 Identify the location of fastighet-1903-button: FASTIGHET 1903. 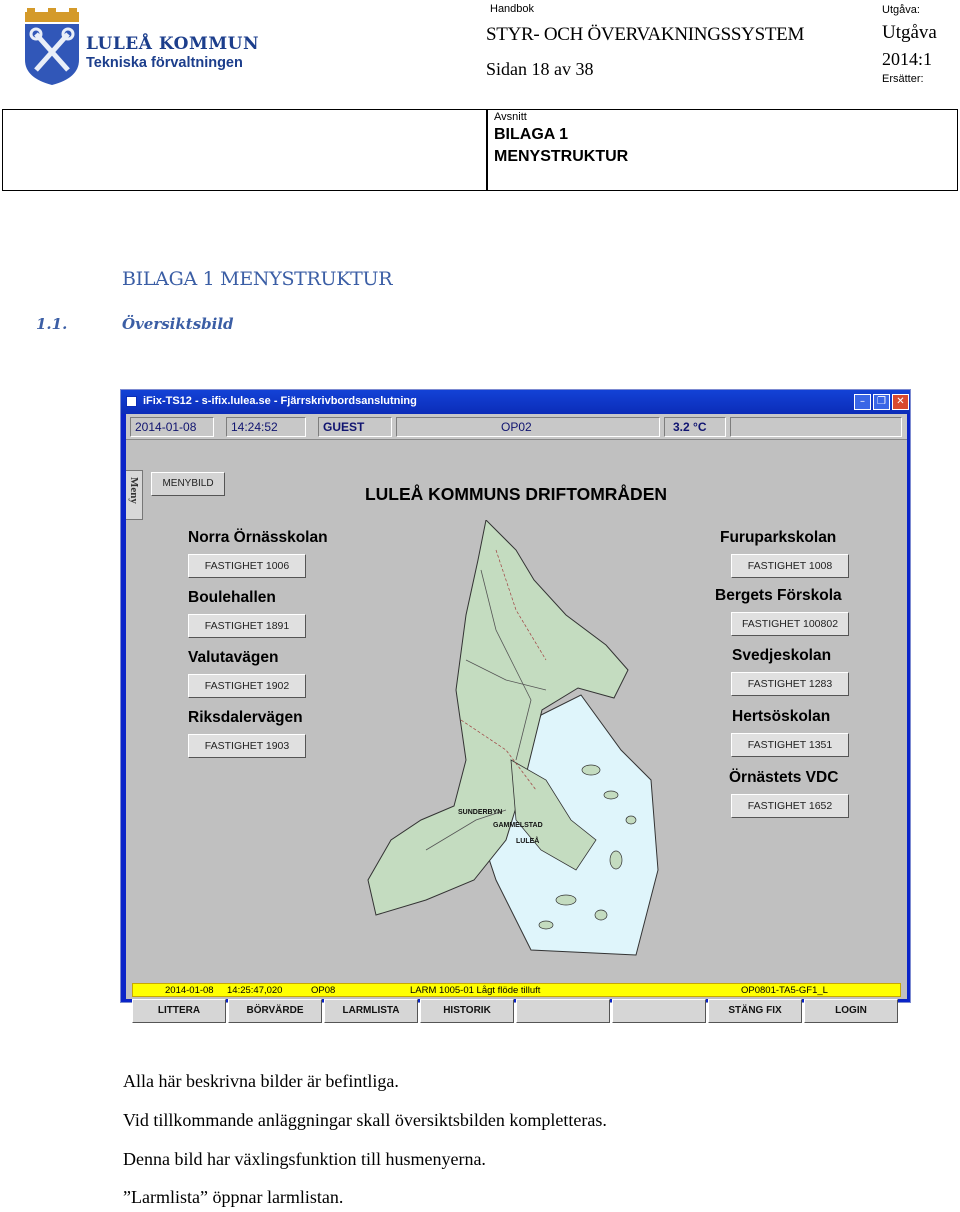
(247, 746).